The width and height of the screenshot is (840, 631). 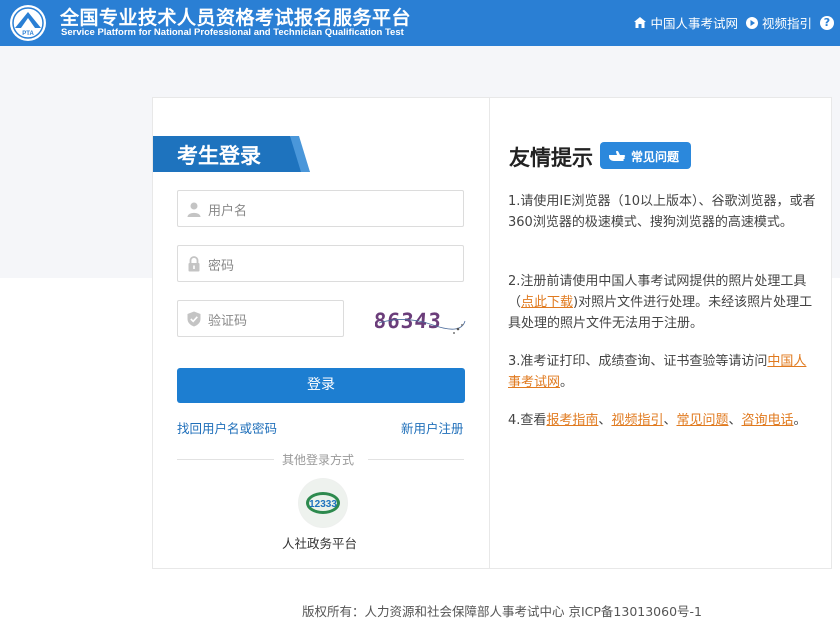 I want to click on copyright-text: 版权所有：人力资源和社会保障部人事考试中心 京ICP备13013060号-1, so click(x=501, y=611).